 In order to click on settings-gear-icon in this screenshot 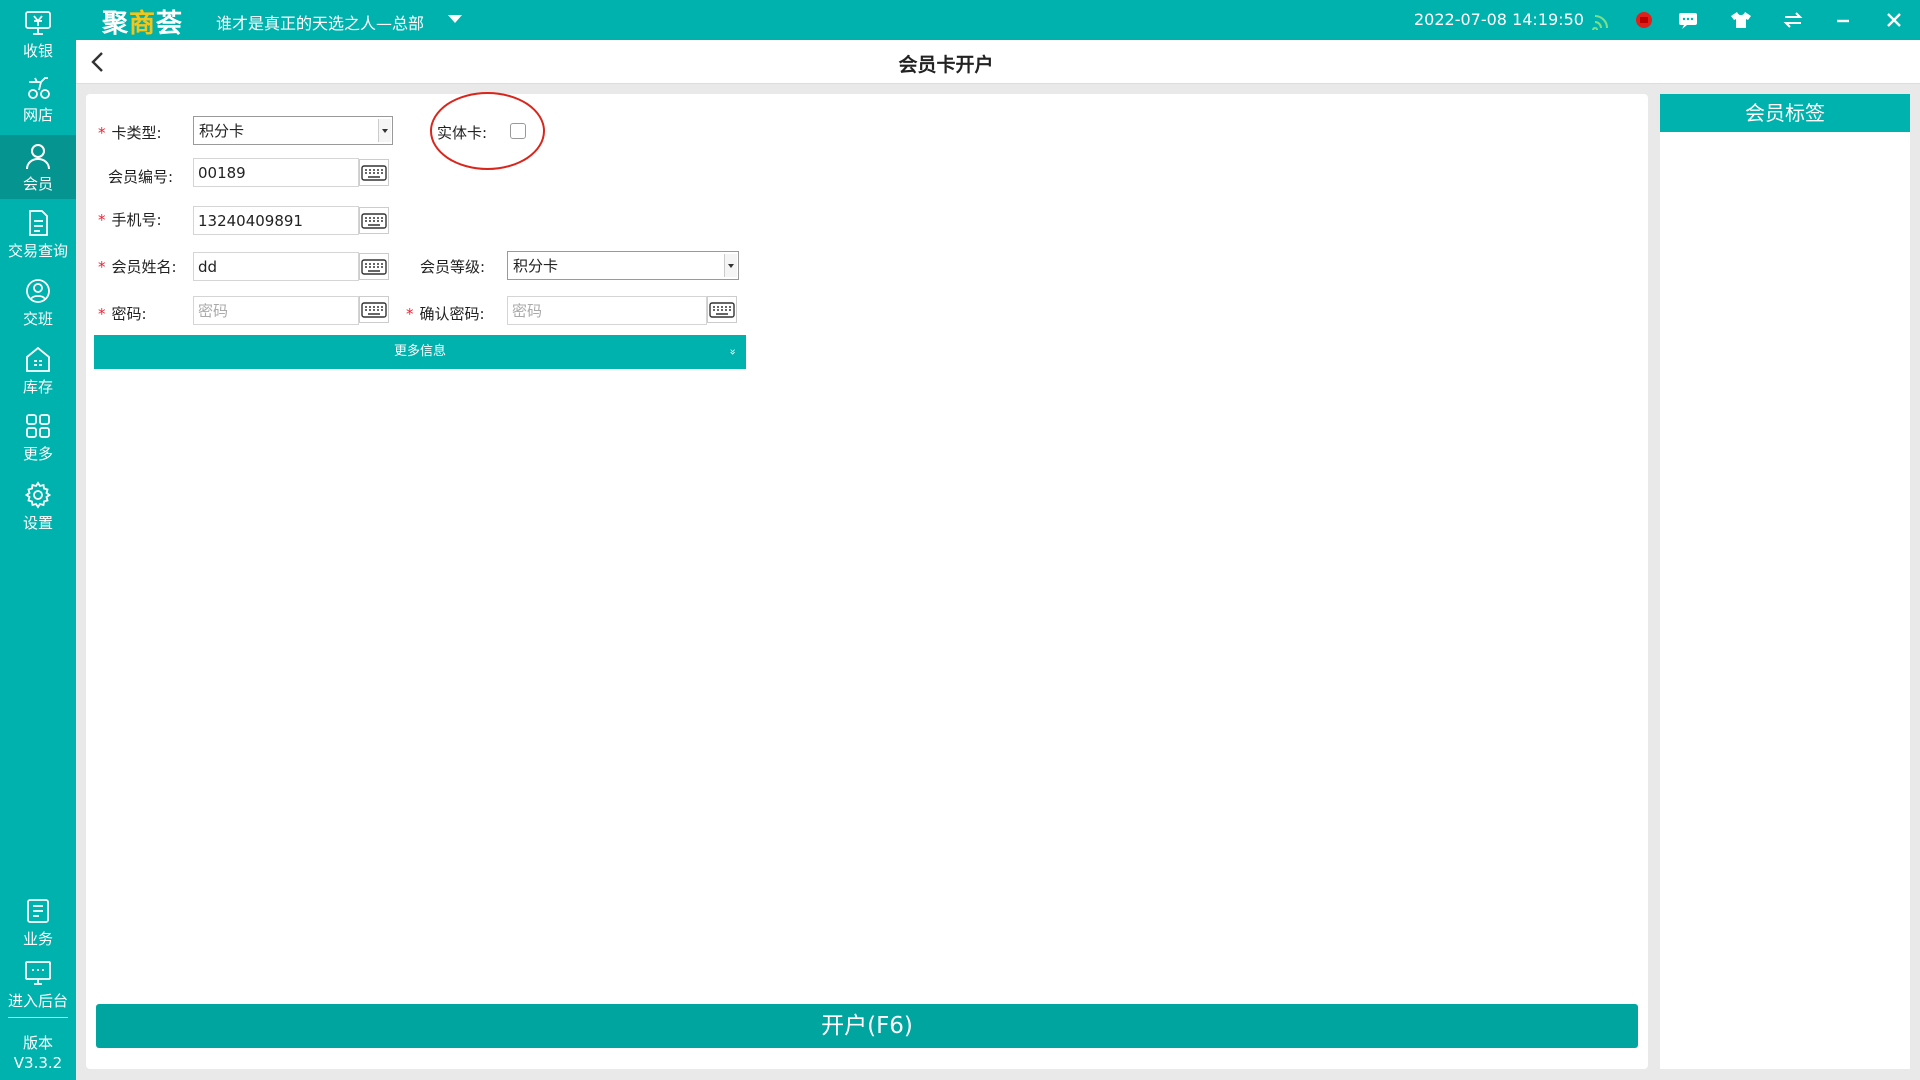, I will do `click(38, 494)`.